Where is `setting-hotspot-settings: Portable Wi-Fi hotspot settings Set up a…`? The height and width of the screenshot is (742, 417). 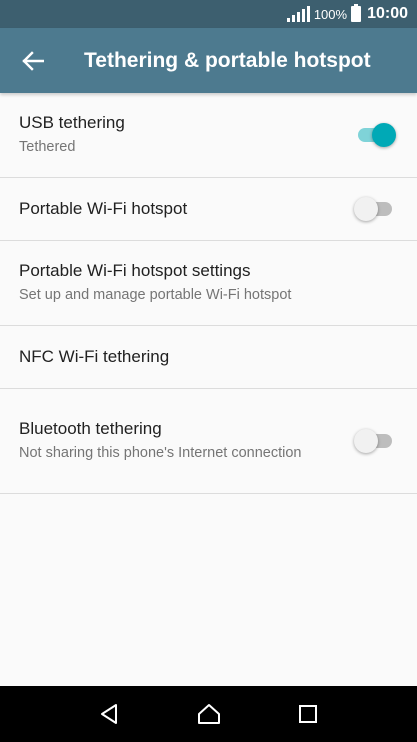
setting-hotspot-settings: Portable Wi-Fi hotspot settings Set up a… is located at coordinates (208, 283).